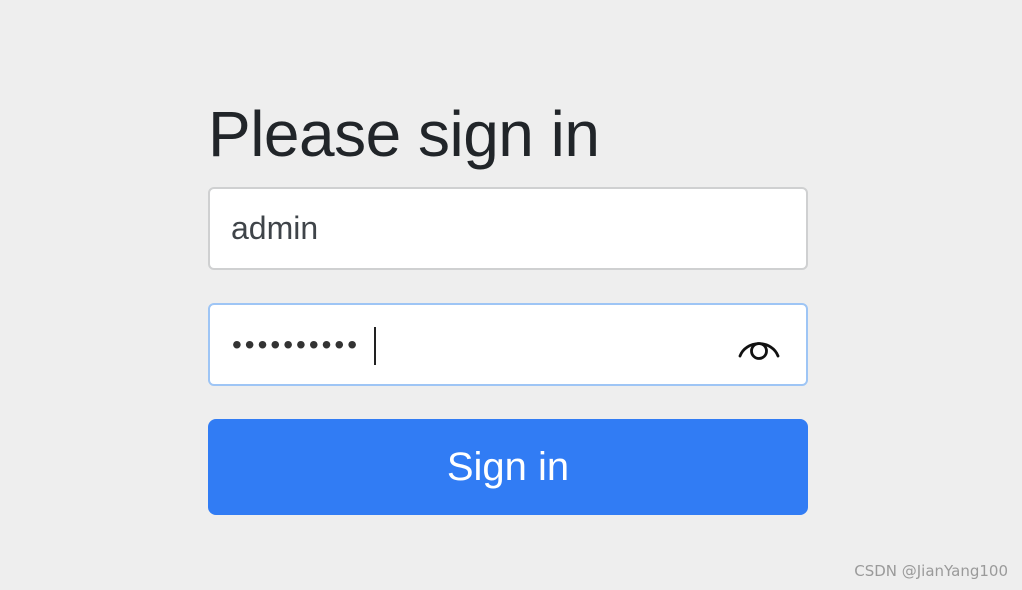 The height and width of the screenshot is (590, 1022). I want to click on sign-in-button: Sign in, so click(508, 467).